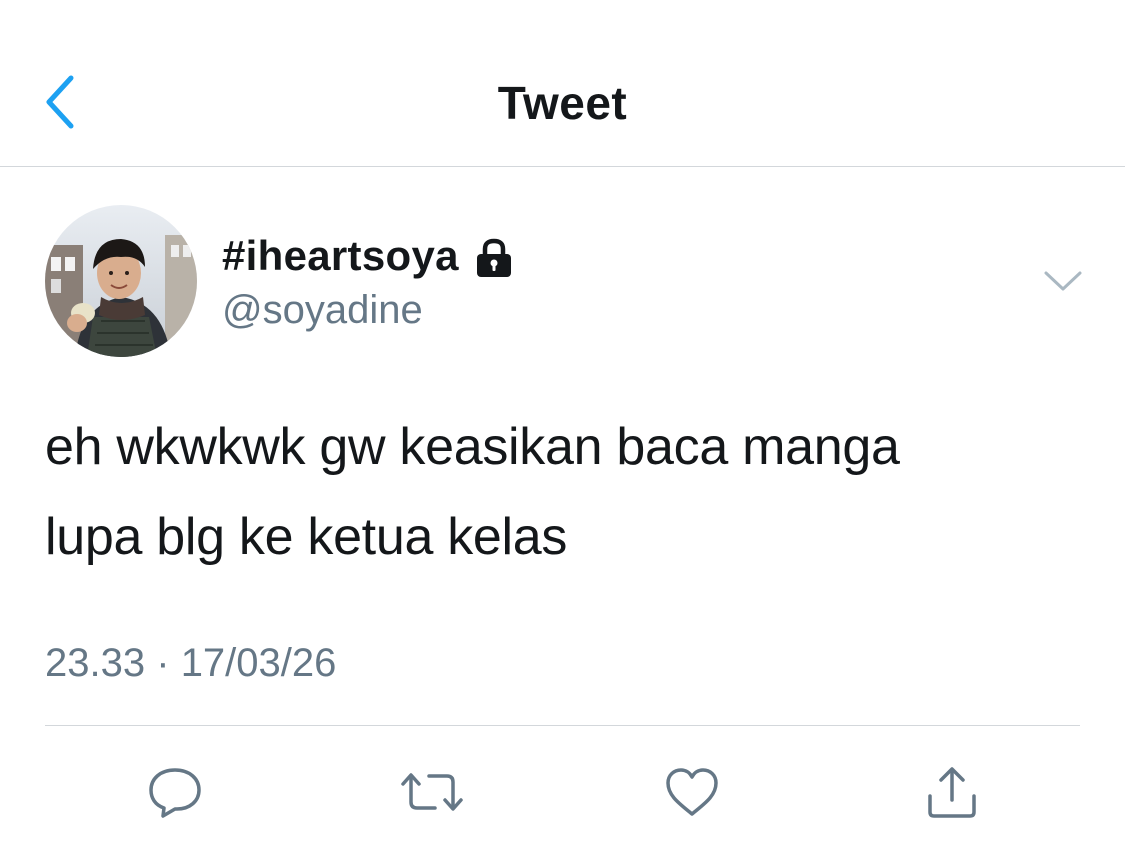  I want to click on tweet-timestamp: 23.33 · 17/03/26, so click(190, 663).